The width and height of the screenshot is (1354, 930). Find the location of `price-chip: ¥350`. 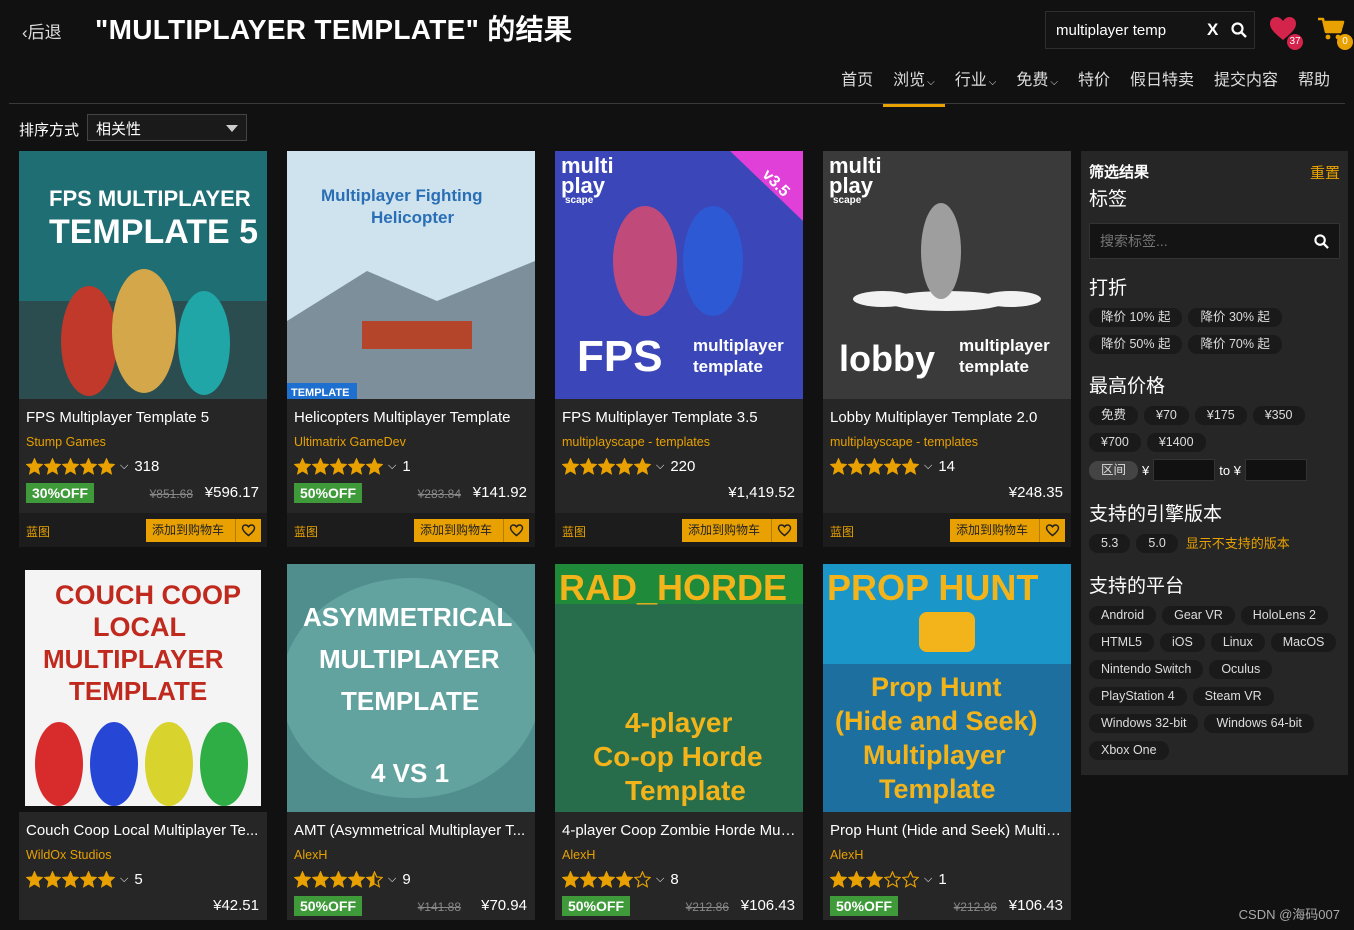

price-chip: ¥350 is located at coordinates (1278, 415).